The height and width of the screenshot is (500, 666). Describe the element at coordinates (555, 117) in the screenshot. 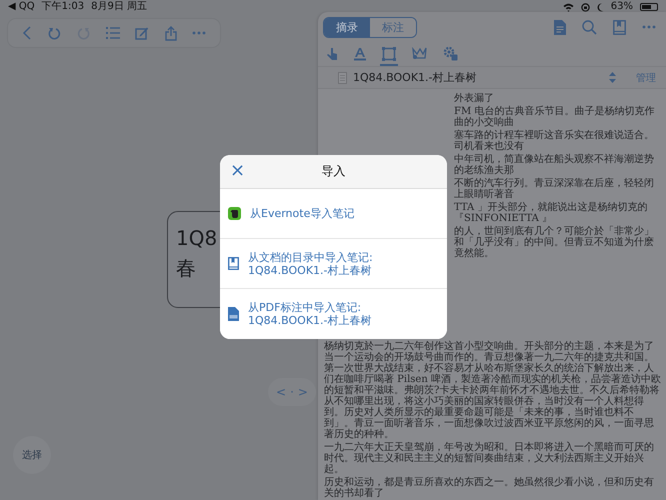

I see `text-line: FM 电台的古典音乐节目。曲子是杨纳切克作曲的小交响曲` at that location.